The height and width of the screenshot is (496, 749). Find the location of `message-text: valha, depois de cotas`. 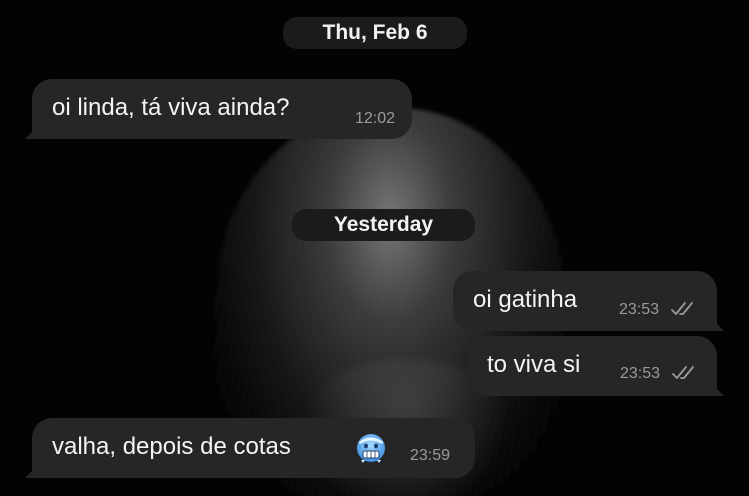

message-text: valha, depois de cotas is located at coordinates (171, 446).